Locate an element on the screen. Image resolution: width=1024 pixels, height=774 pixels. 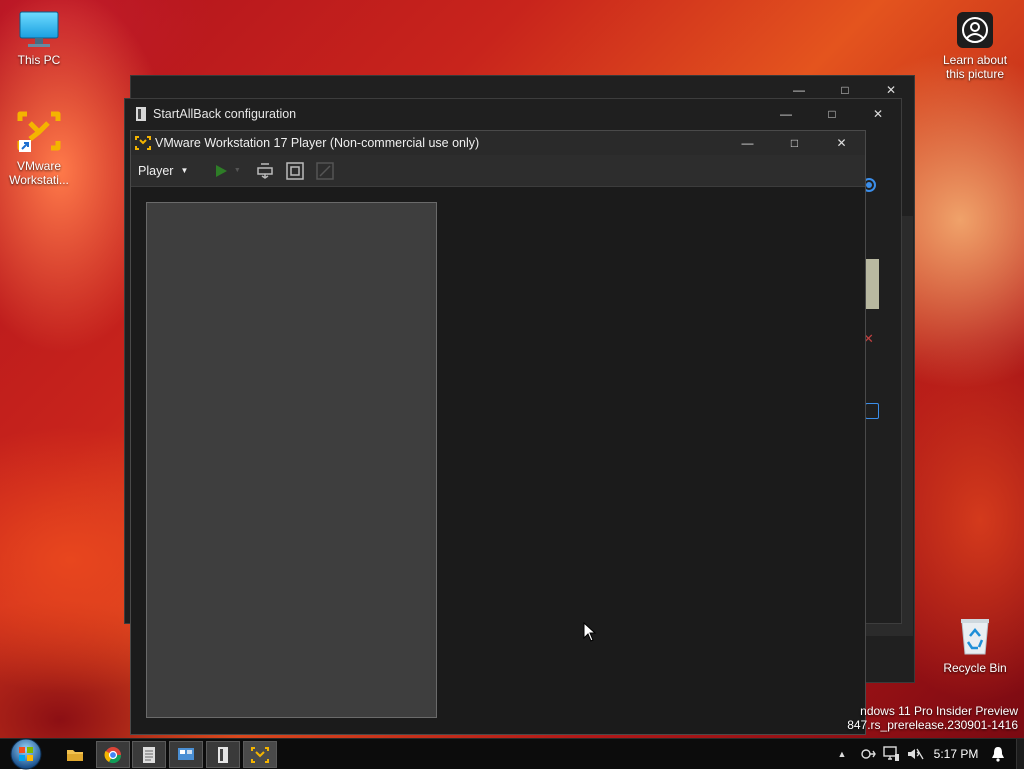
preview-image-fragment is located at coordinates (872, 284).